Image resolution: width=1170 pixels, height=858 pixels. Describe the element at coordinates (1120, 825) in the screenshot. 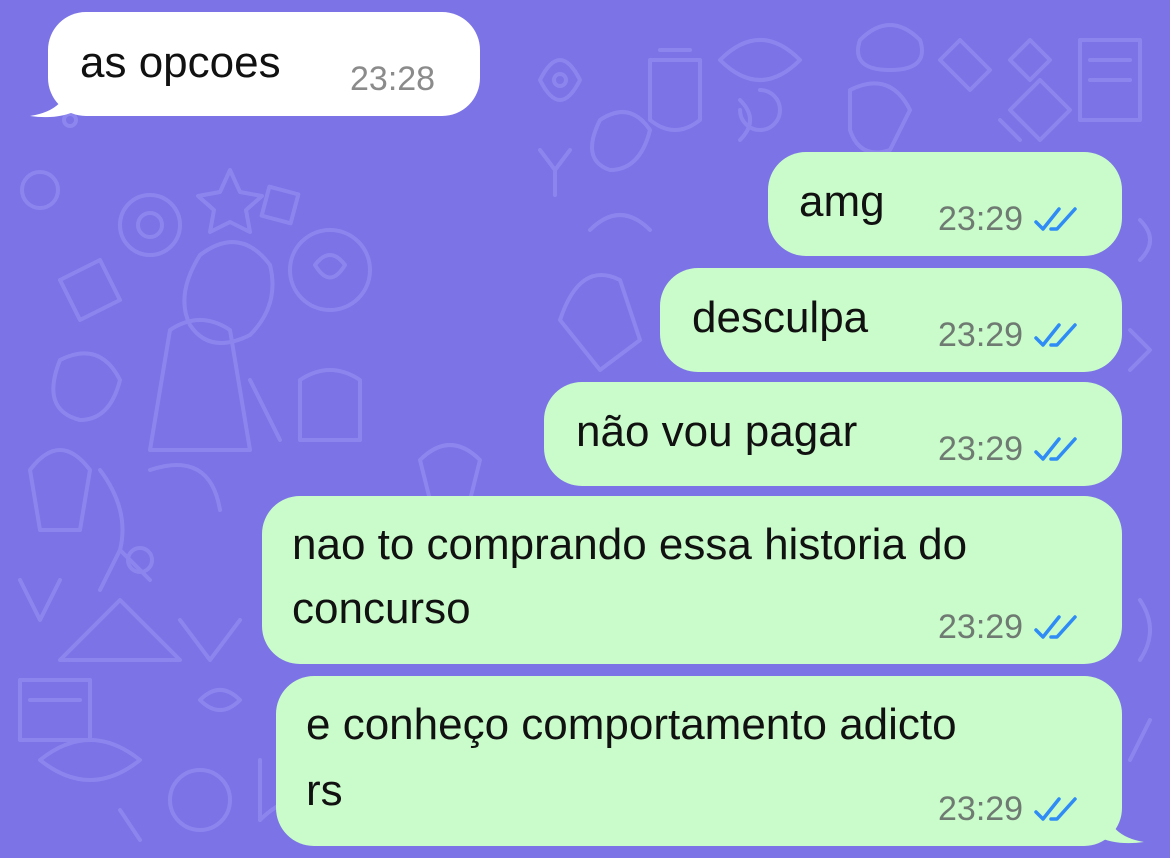

I see `outgoing-bubble-tail` at that location.